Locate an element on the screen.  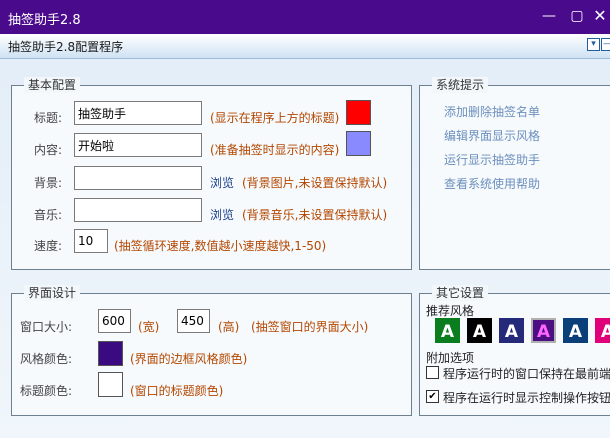
always-on-top-label: 程序运行时的窗口保持在最前端 is located at coordinates (526, 374).